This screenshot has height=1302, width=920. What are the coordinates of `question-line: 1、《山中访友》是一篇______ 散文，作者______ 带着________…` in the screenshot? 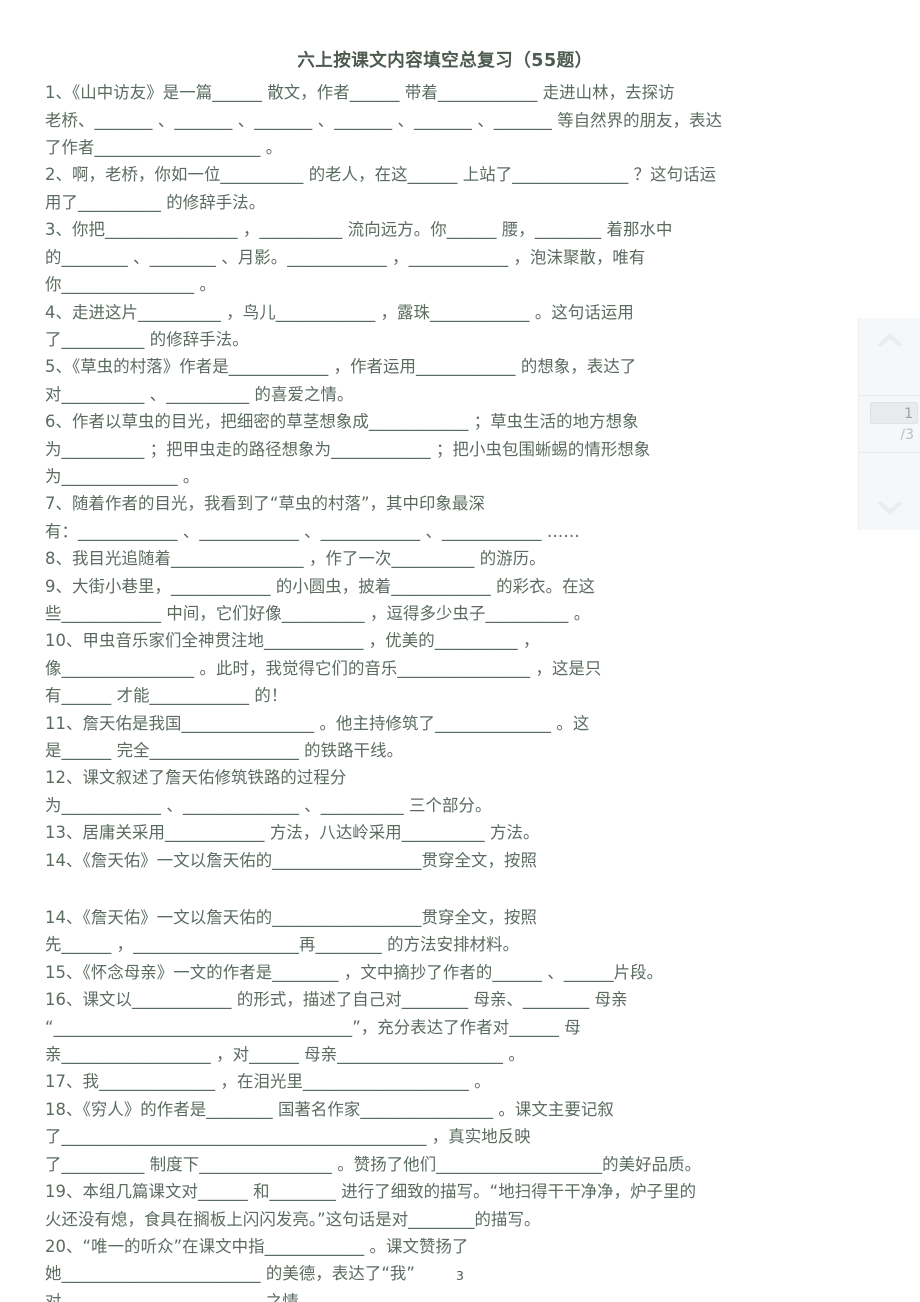 It's located at (360, 93).